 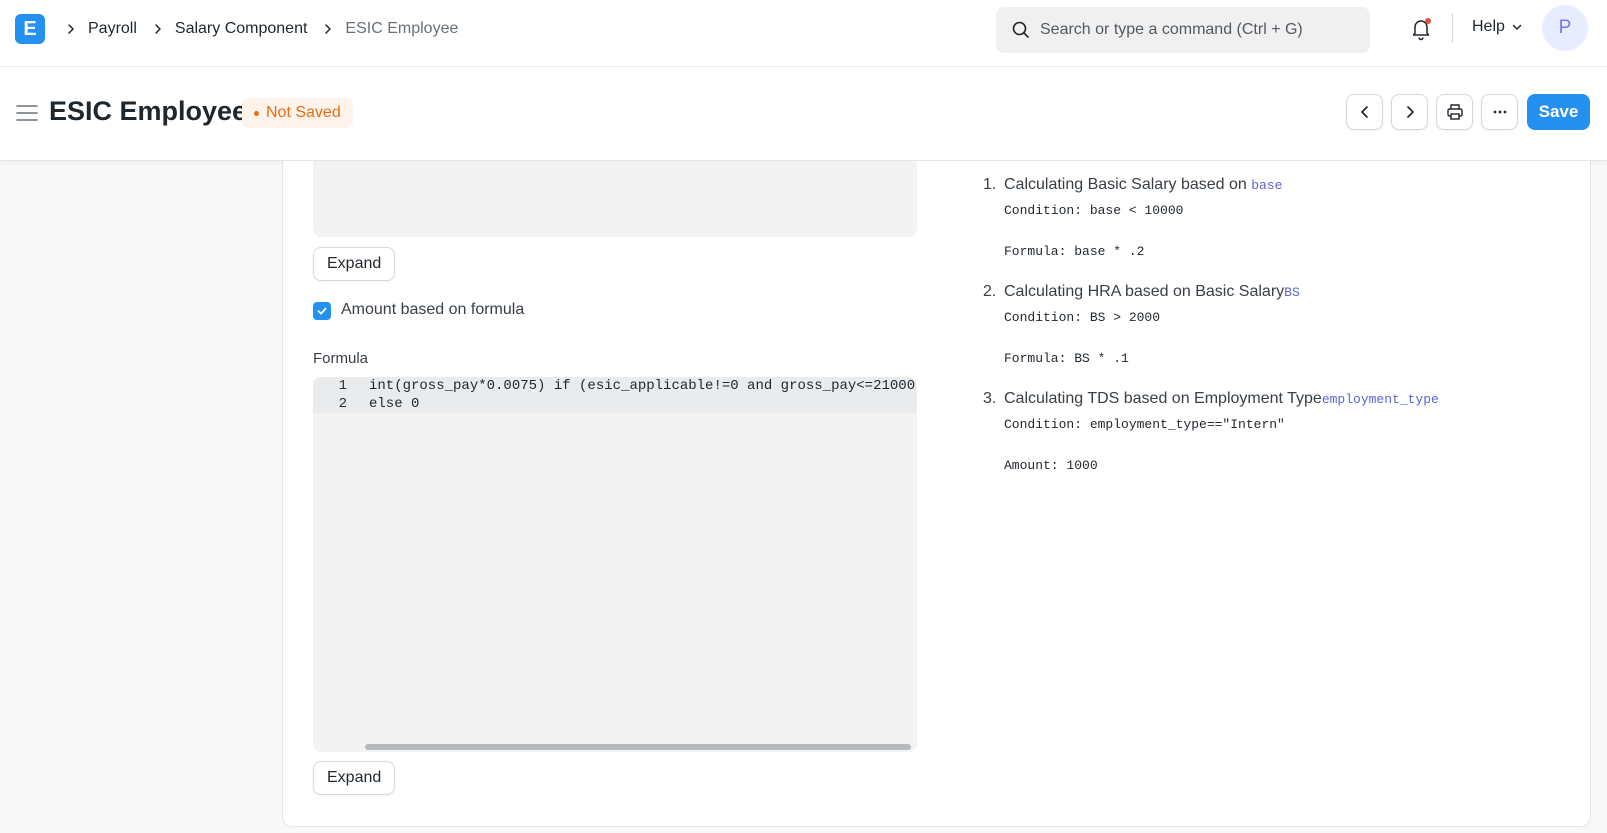 What do you see at coordinates (1051, 465) in the screenshot?
I see `example-result: Amount: 1000` at bounding box center [1051, 465].